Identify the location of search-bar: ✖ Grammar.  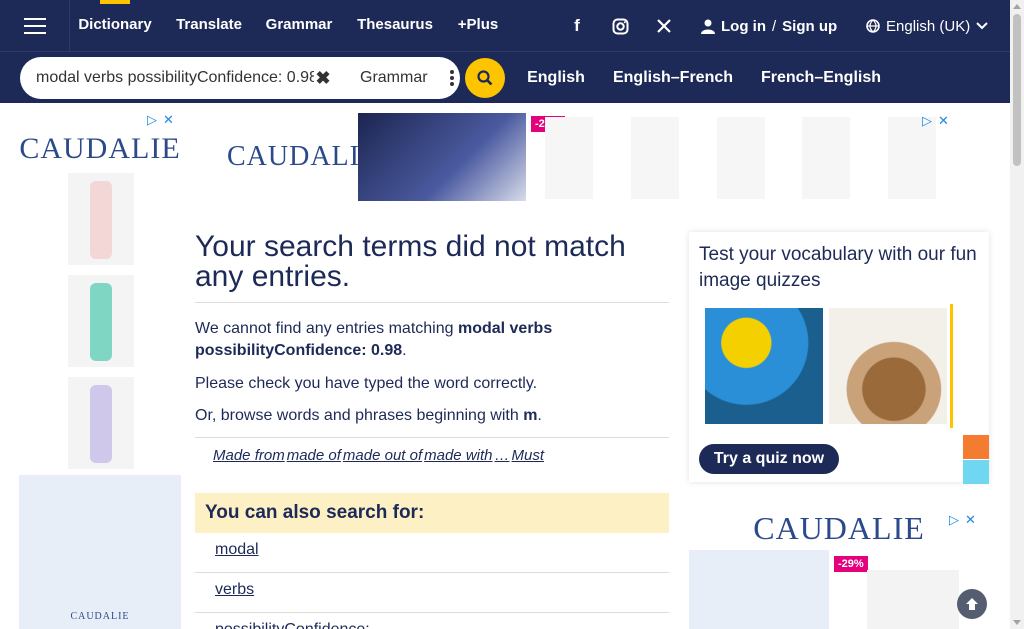
(240, 78).